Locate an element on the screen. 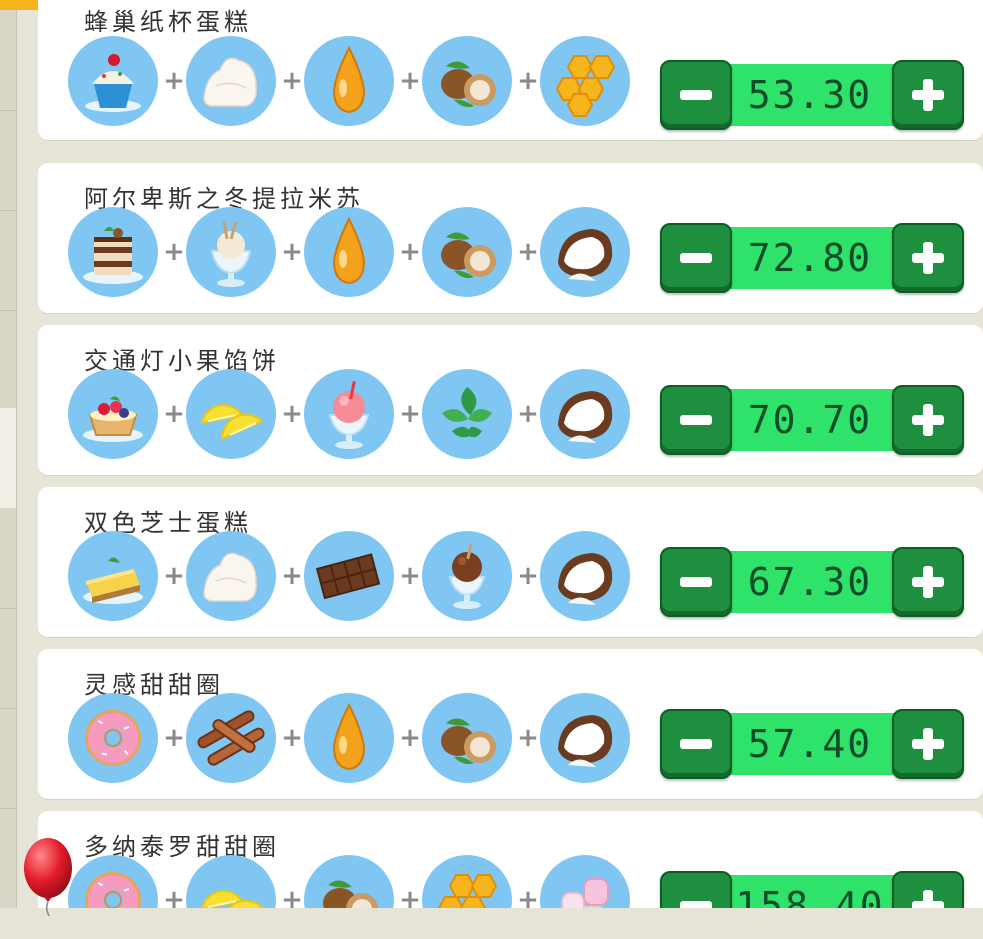  bottom-bar is located at coordinates (491, 923).